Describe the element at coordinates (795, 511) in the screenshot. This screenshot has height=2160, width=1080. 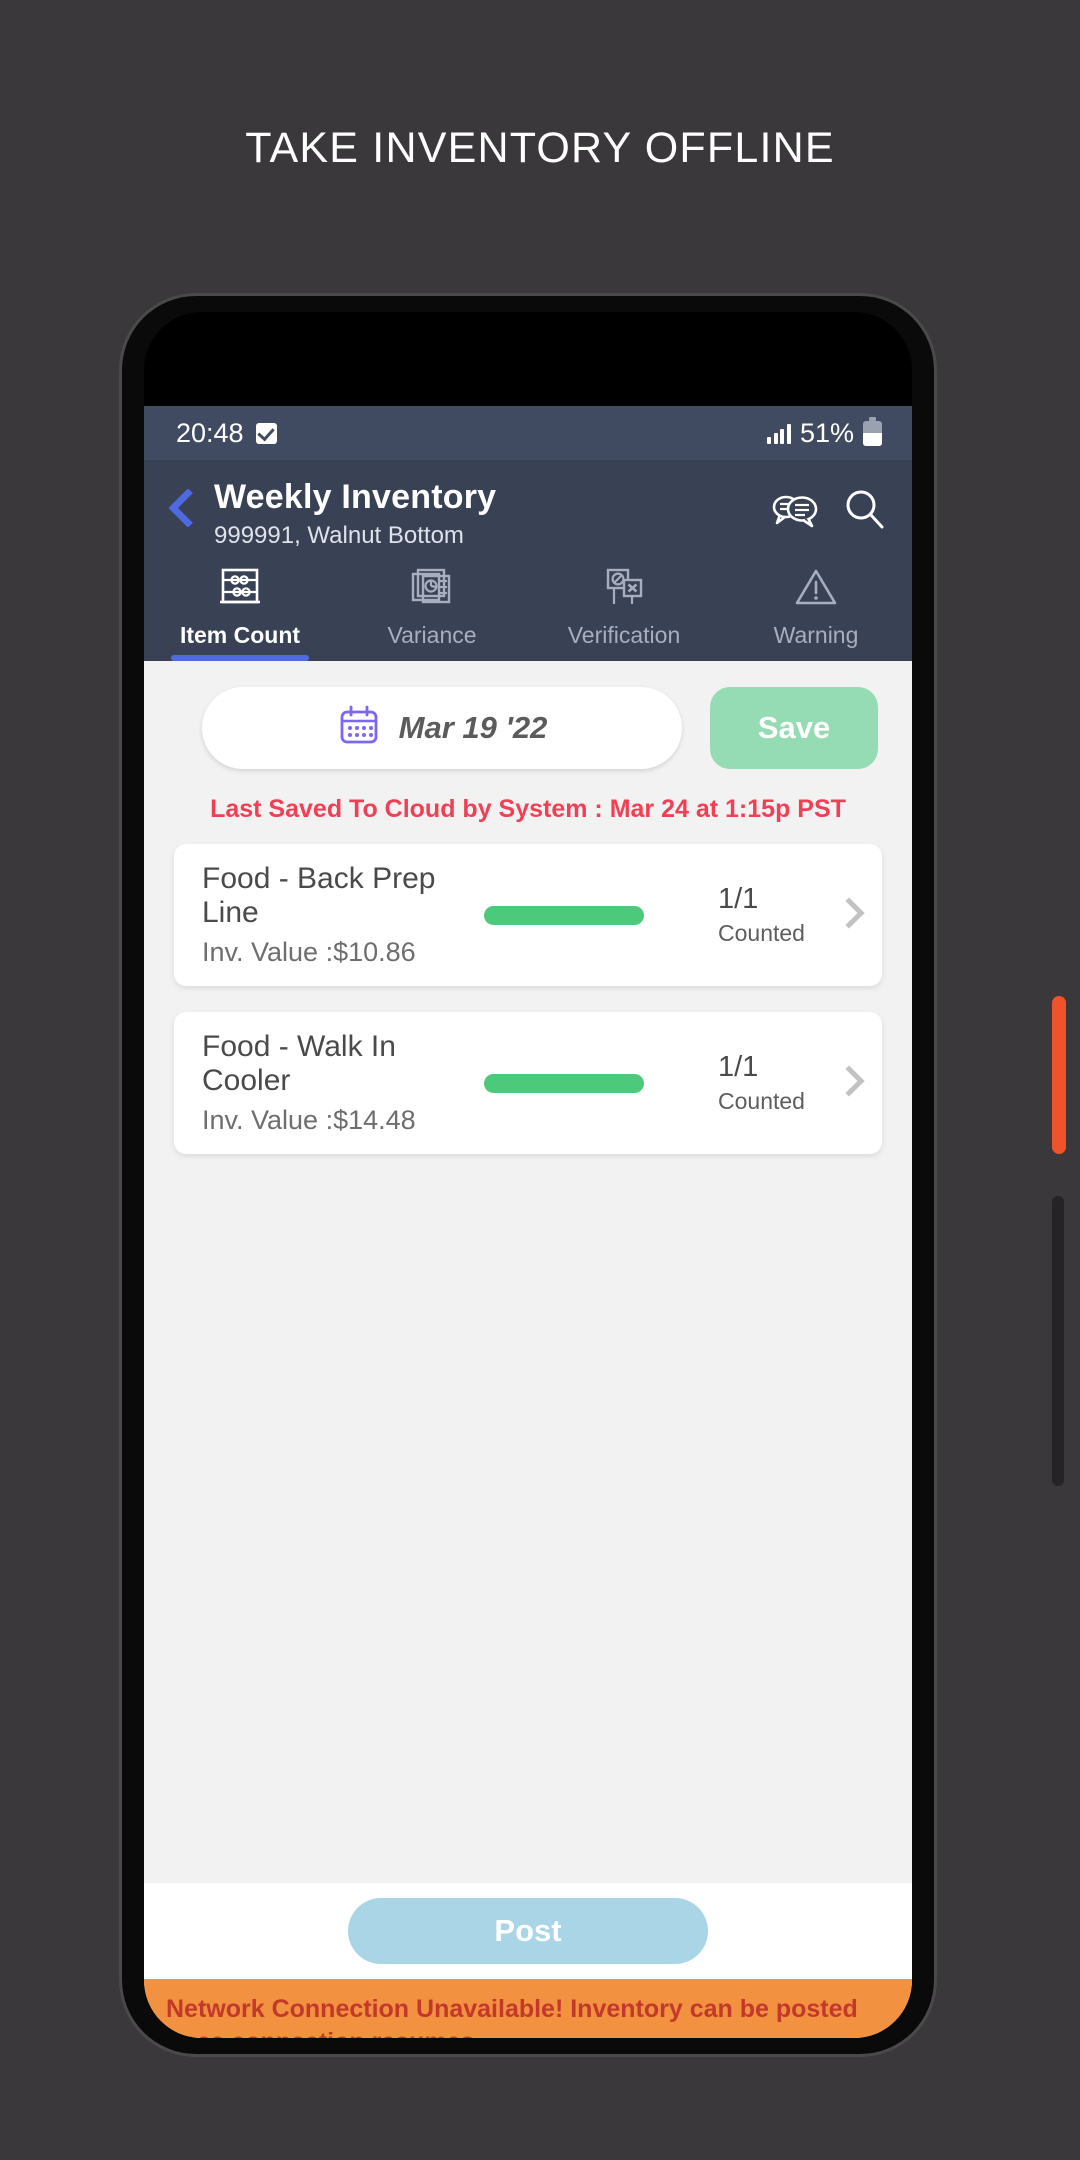
I see `chat-bubbles-icon` at that location.